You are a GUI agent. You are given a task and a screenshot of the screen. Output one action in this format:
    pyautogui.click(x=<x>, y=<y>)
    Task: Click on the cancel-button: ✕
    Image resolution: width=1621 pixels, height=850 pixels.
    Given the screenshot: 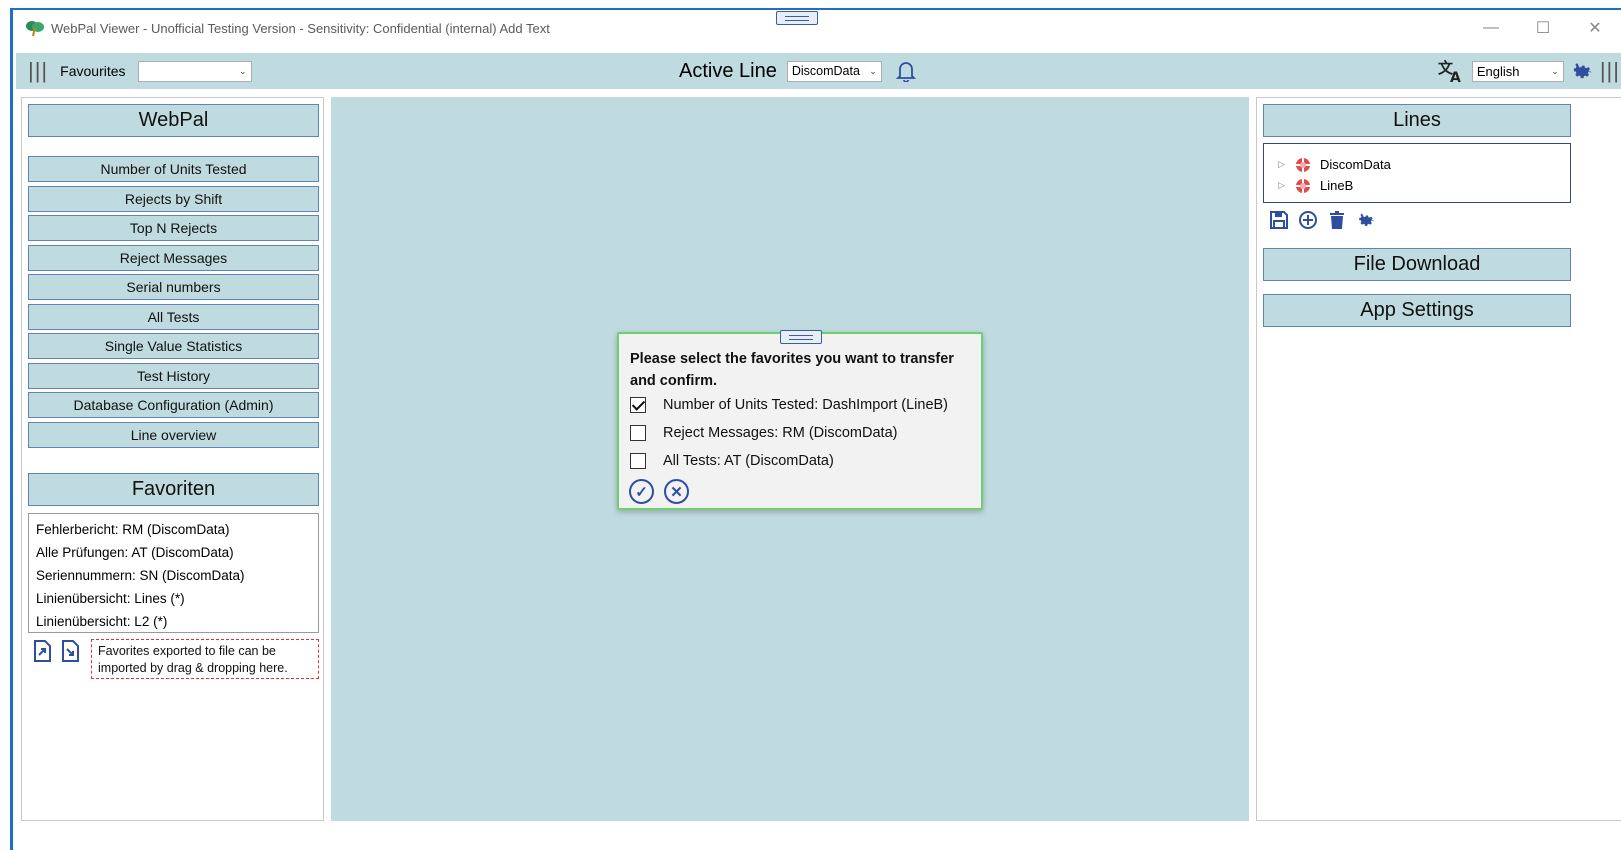 What is the action you would take?
    pyautogui.click(x=676, y=491)
    